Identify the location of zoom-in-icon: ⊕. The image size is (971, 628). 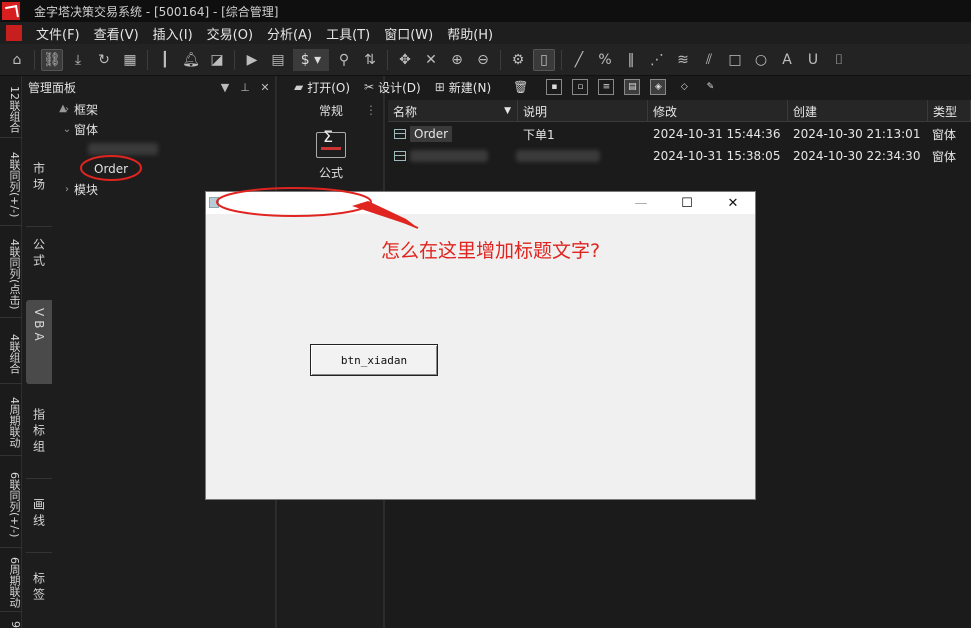
(457, 60).